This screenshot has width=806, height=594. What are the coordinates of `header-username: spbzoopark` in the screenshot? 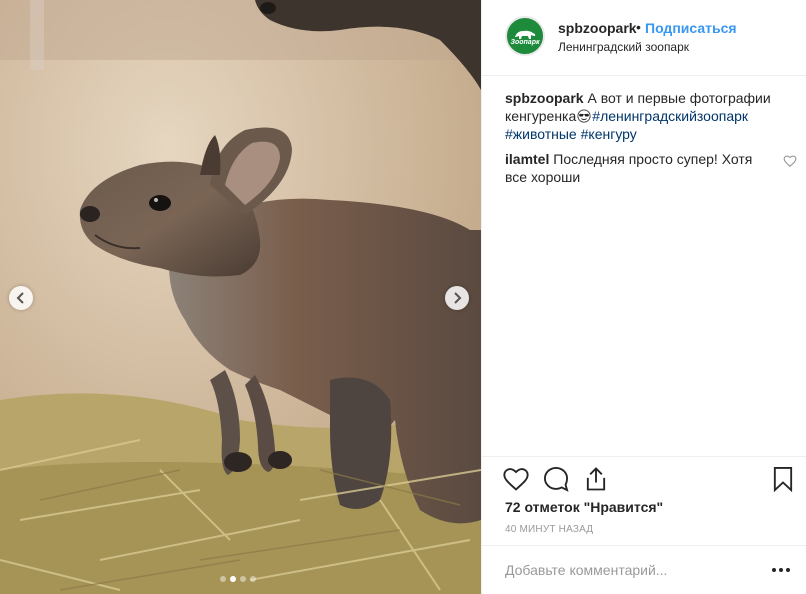 It's located at (597, 28).